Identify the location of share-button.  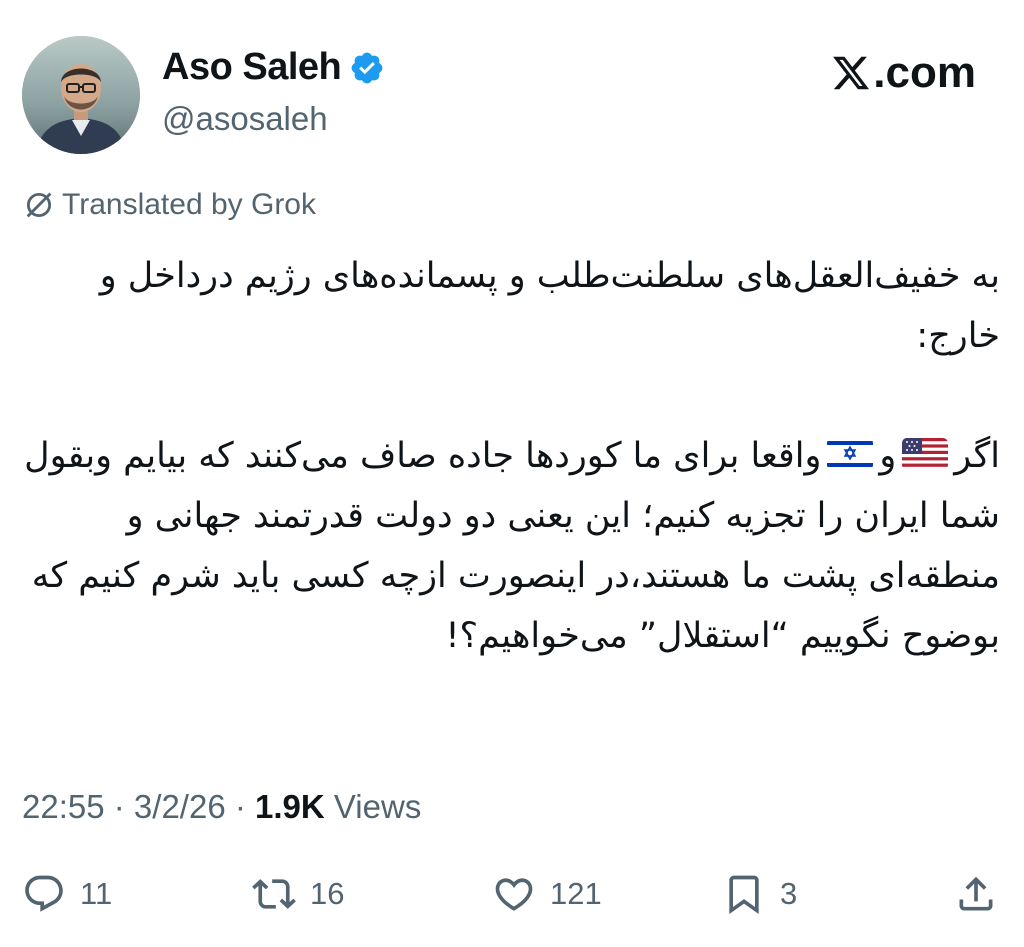
(976, 894).